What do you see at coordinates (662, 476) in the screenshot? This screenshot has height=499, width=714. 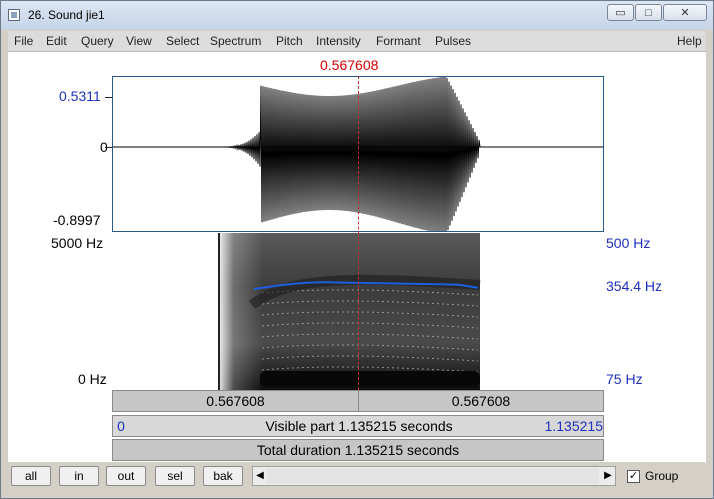 I see `group-label: Group` at bounding box center [662, 476].